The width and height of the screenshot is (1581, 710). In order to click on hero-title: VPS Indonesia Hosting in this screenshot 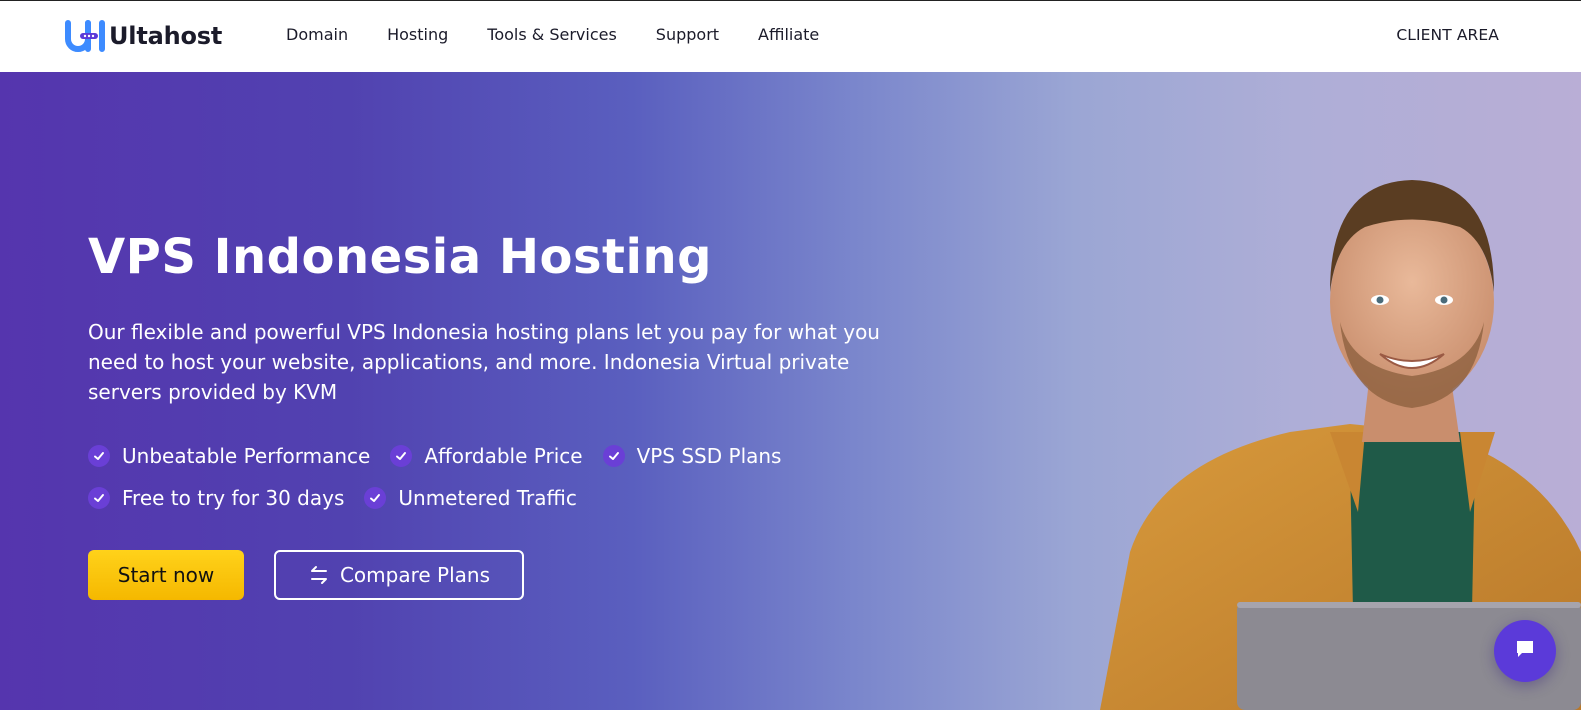, I will do `click(400, 257)`.